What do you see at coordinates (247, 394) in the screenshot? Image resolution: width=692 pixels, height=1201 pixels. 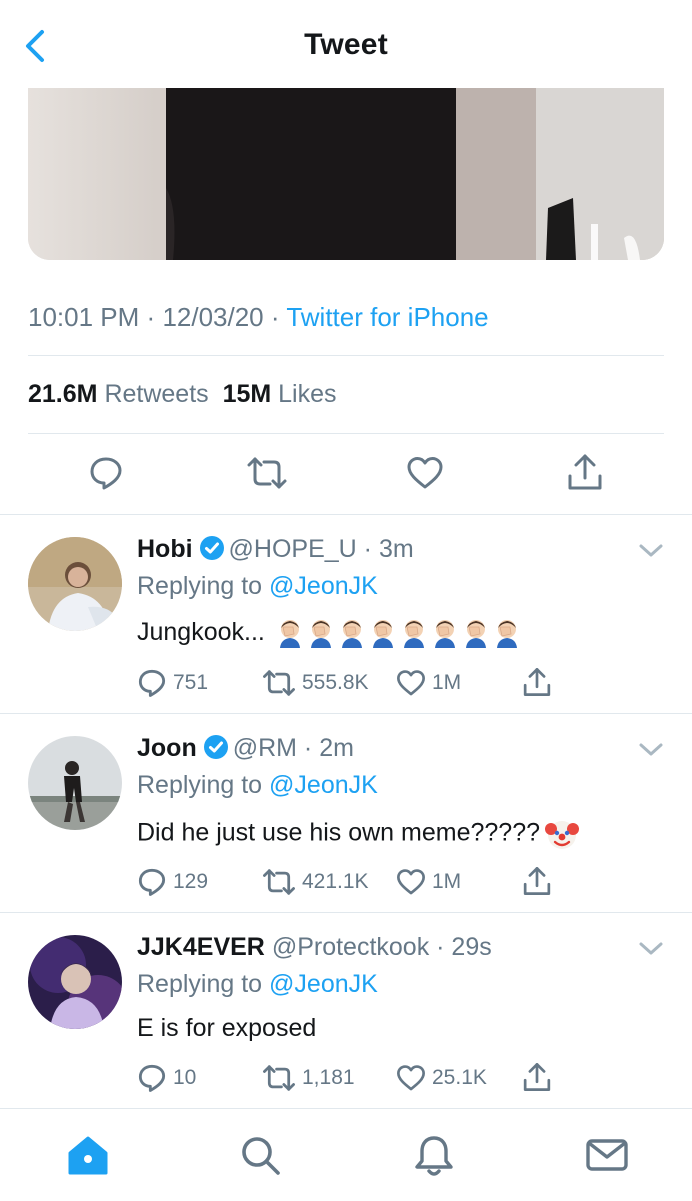 I see `likes-count: 15M` at bounding box center [247, 394].